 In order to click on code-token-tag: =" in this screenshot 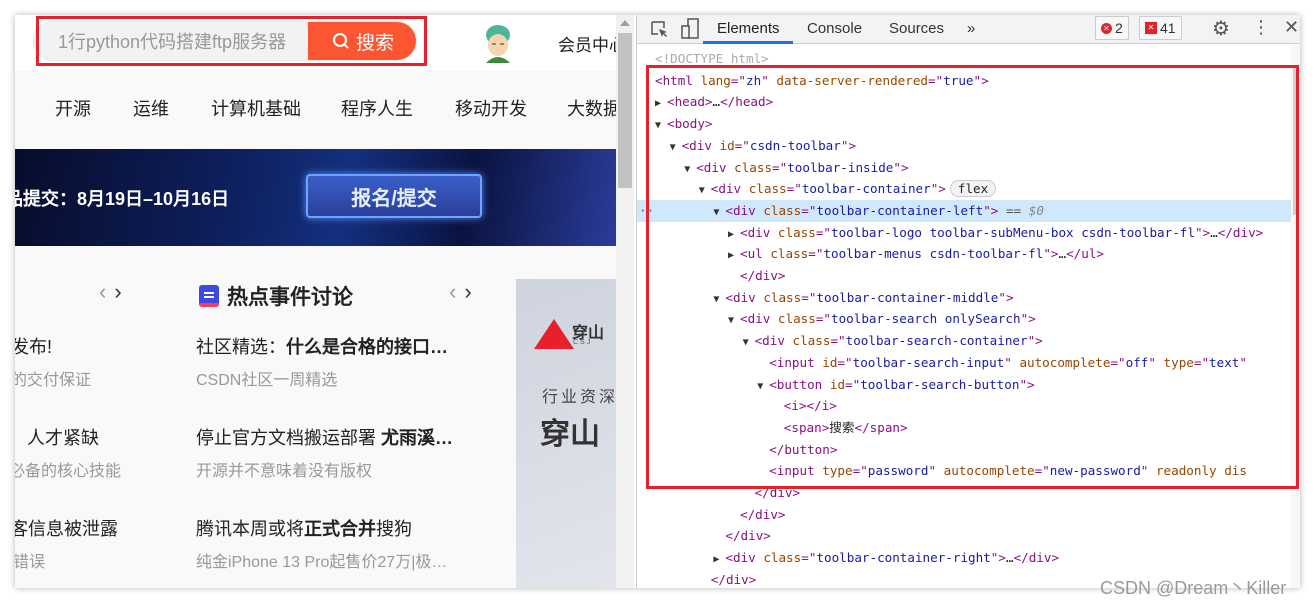, I will do `click(809, 558)`.